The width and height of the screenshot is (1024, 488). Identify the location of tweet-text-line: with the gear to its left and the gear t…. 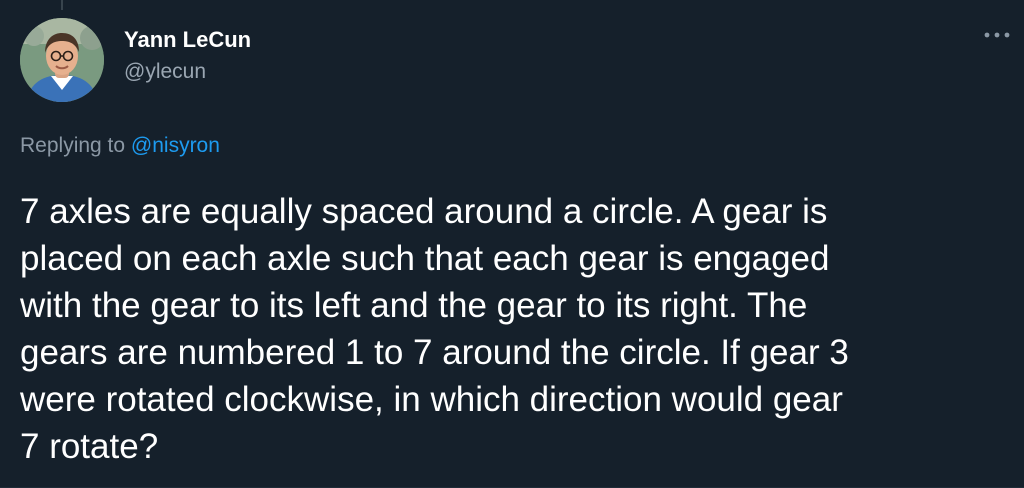
(414, 305).